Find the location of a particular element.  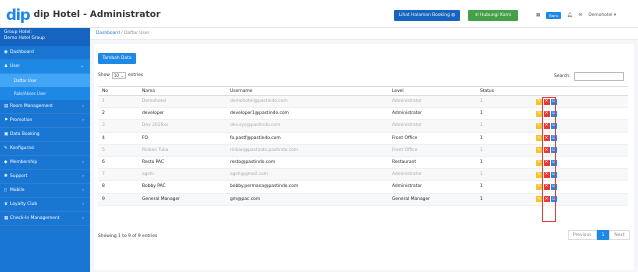

breadcrumb-root: Dashboard is located at coordinates (108, 33).